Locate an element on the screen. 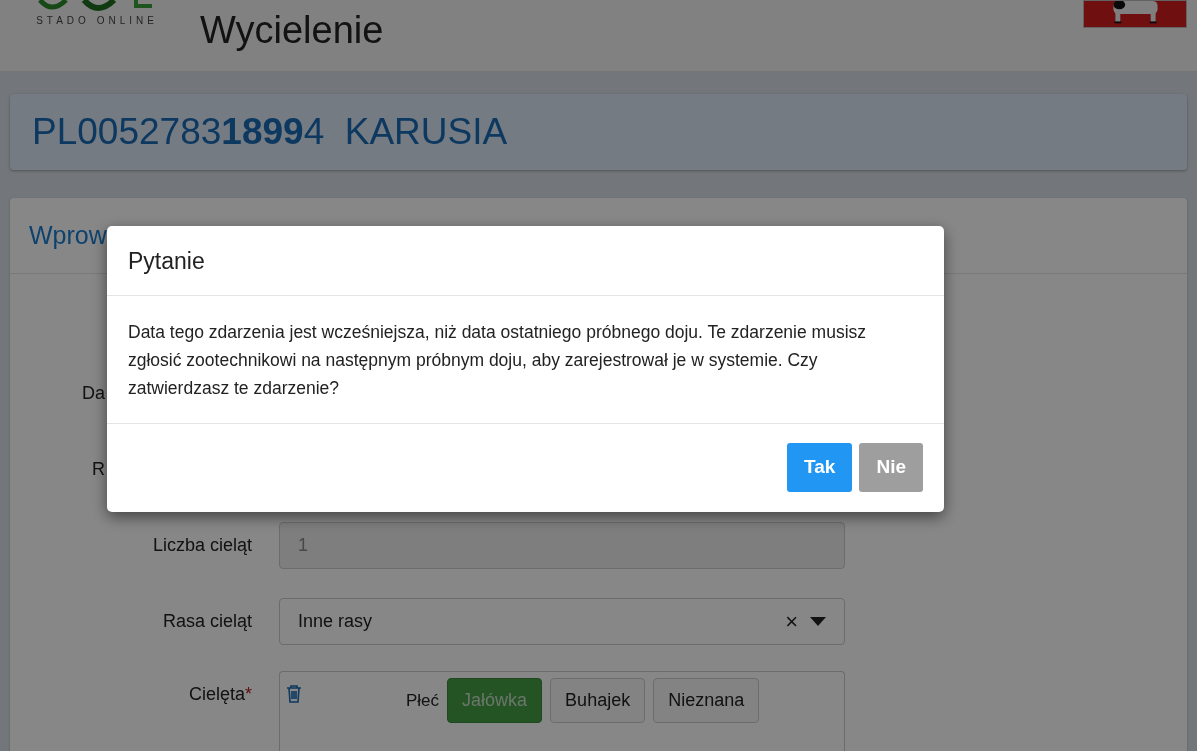 This screenshot has height=751, width=1197. form-title: Wprow is located at coordinates (68, 235).